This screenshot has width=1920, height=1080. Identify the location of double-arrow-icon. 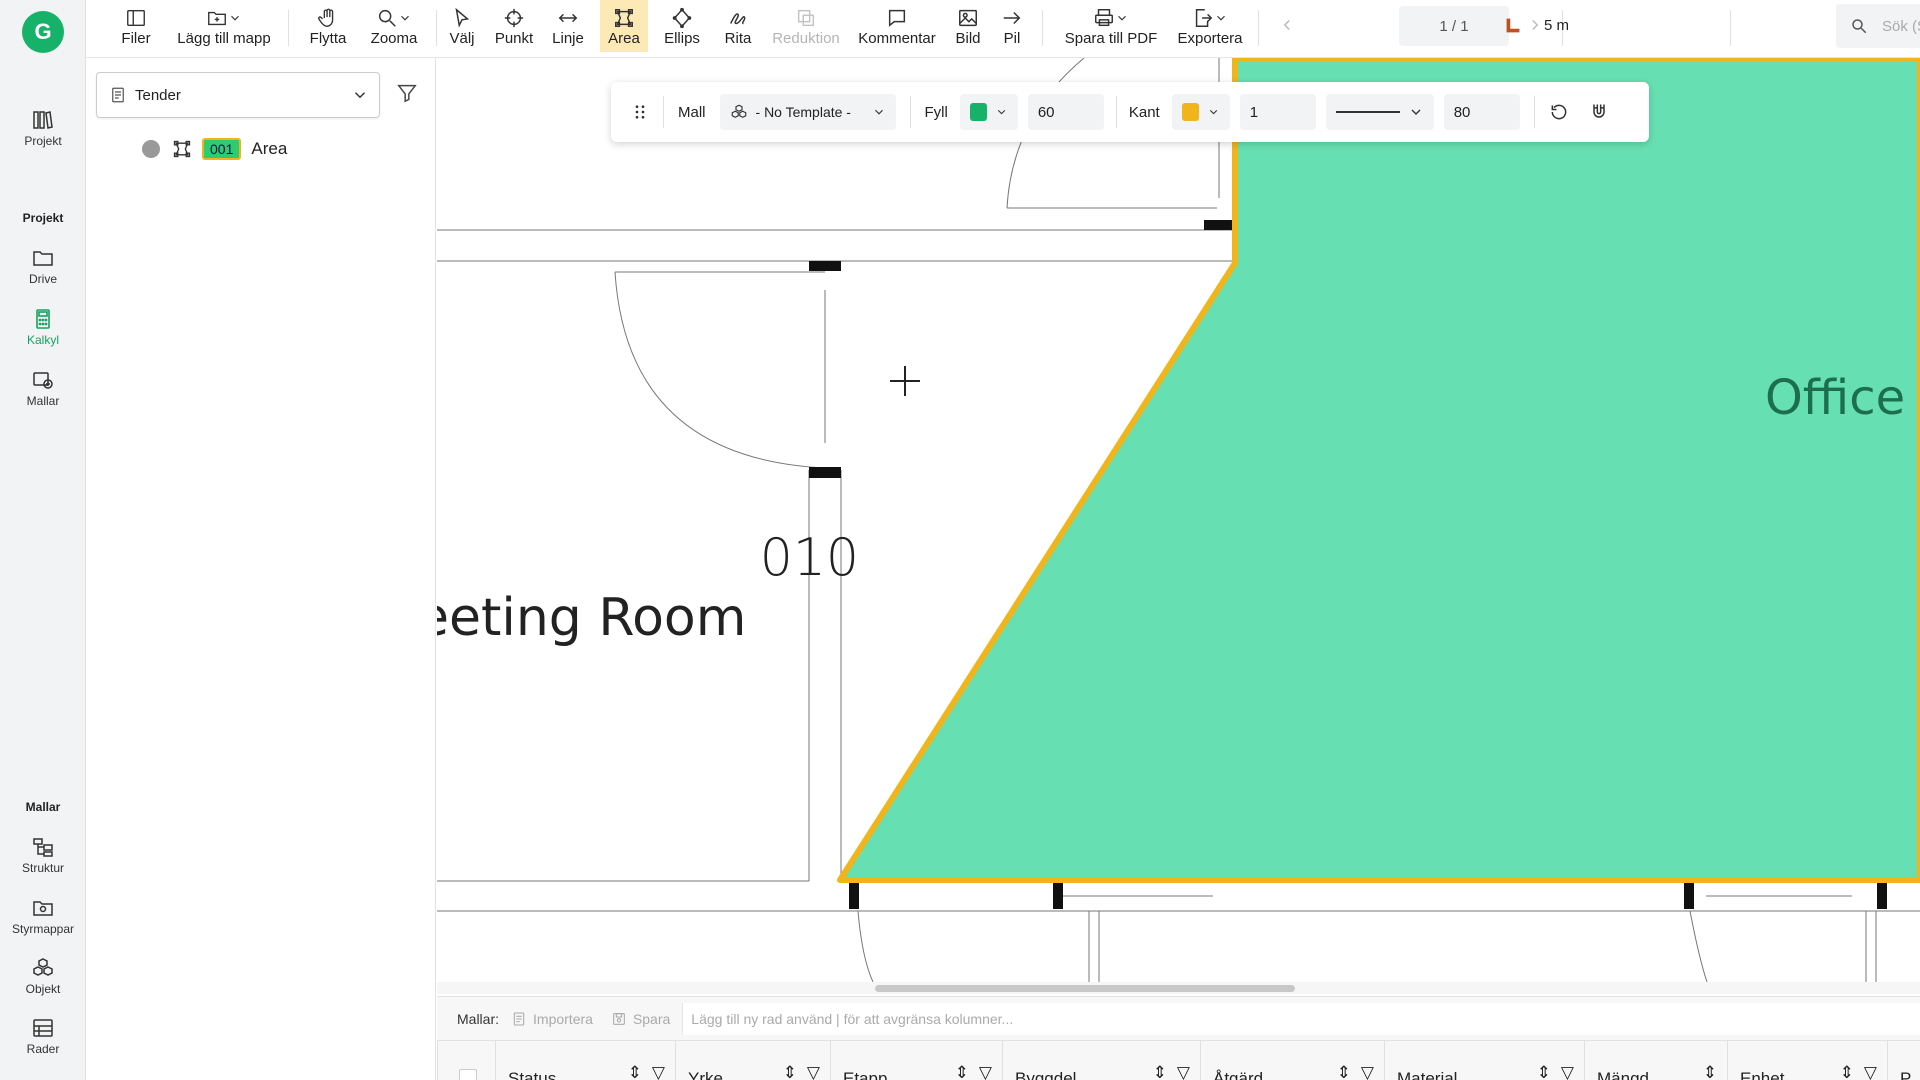
(568, 17).